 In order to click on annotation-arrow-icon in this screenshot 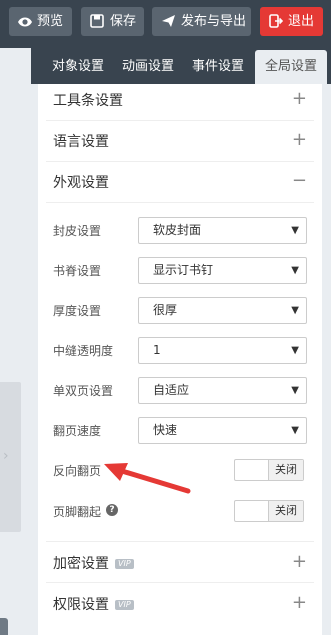, I will do `click(147, 478)`.